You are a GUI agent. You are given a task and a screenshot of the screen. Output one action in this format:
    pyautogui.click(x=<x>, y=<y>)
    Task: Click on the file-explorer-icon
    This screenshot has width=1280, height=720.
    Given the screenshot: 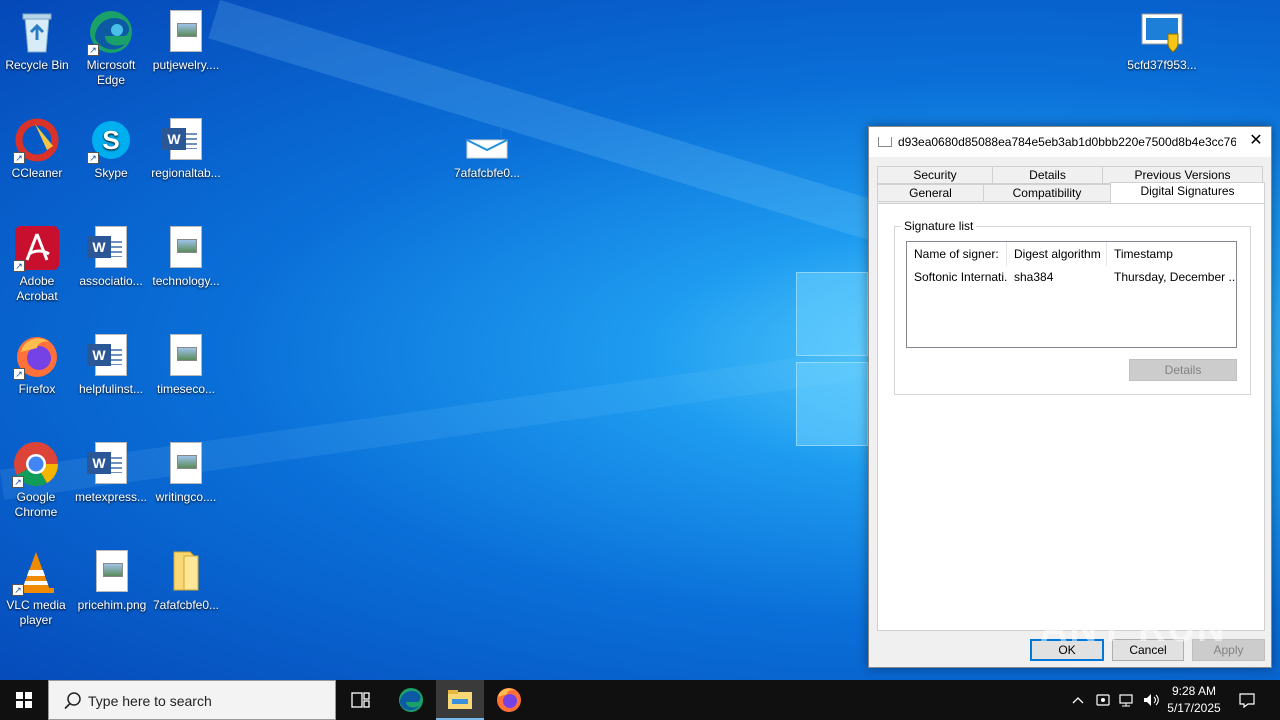 What is the action you would take?
    pyautogui.click(x=460, y=699)
    